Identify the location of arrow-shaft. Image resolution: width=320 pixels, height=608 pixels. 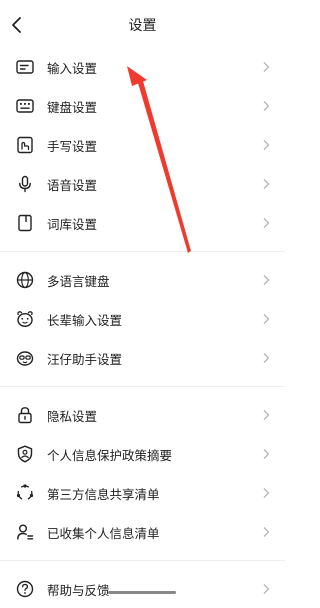
(164, 167).